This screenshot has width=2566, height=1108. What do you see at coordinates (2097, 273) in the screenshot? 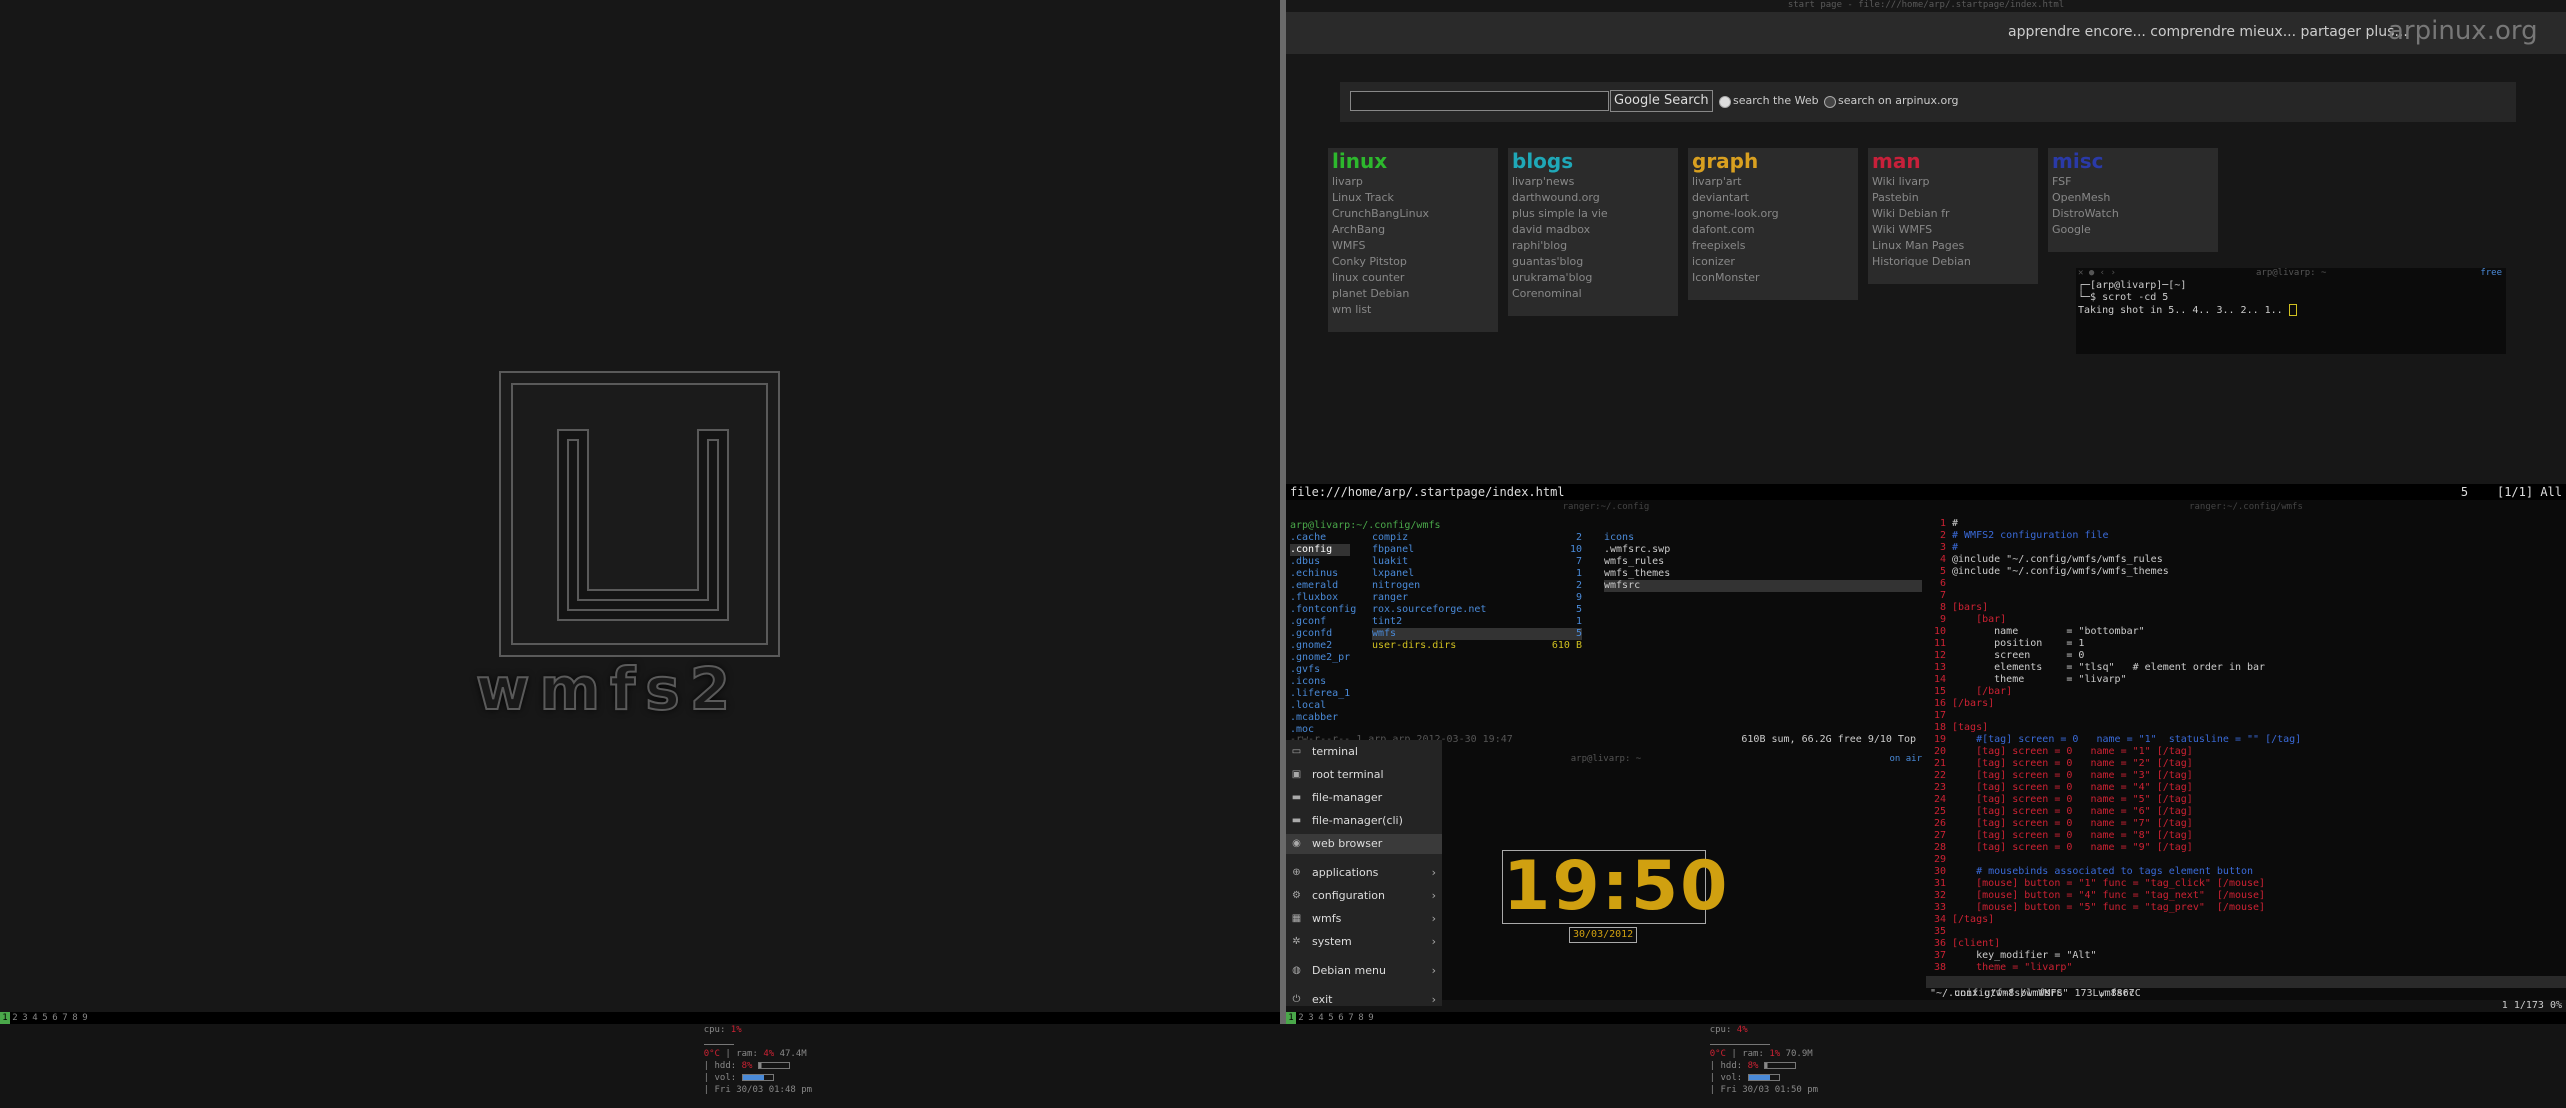
I see `close-icon: ✕ ● ‹ ›` at bounding box center [2097, 273].